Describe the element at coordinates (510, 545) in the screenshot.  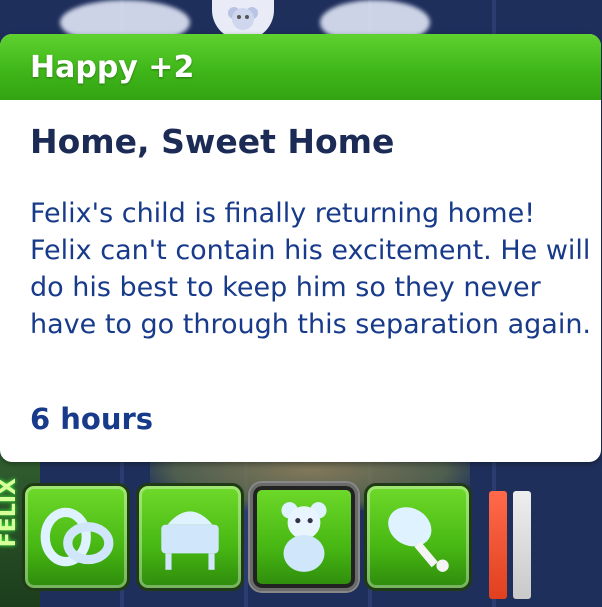
I see `mood-level-bars` at that location.